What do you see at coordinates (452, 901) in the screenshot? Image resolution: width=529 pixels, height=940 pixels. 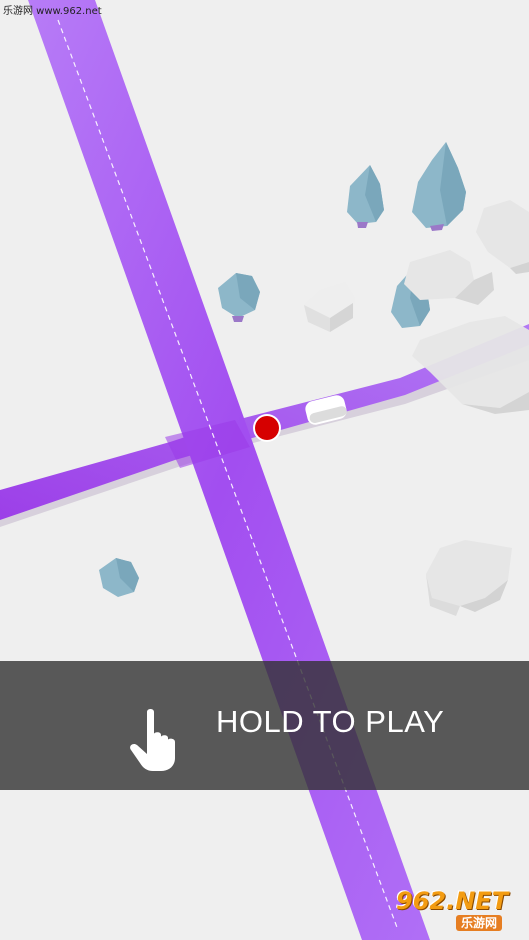 I see `logo-domain: 962.NET` at bounding box center [452, 901].